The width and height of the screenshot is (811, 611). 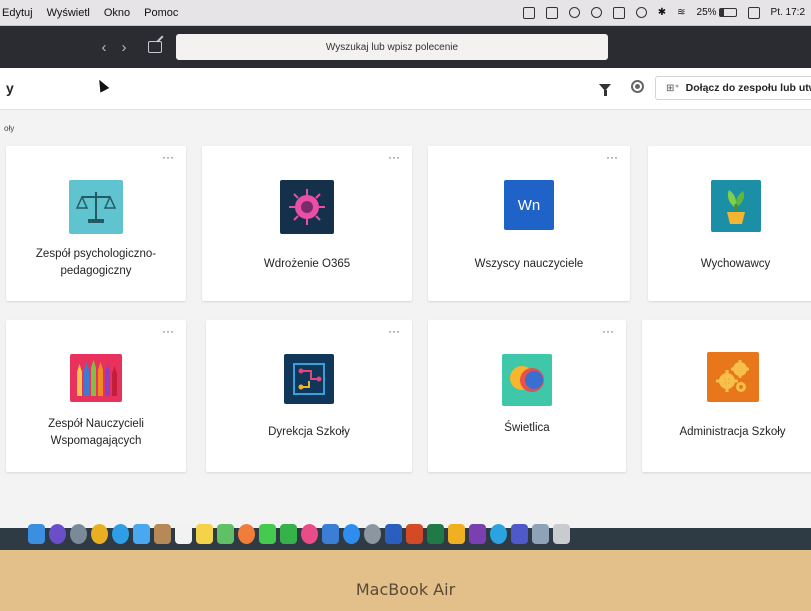 I want to click on crayons-icon, so click(x=96, y=378).